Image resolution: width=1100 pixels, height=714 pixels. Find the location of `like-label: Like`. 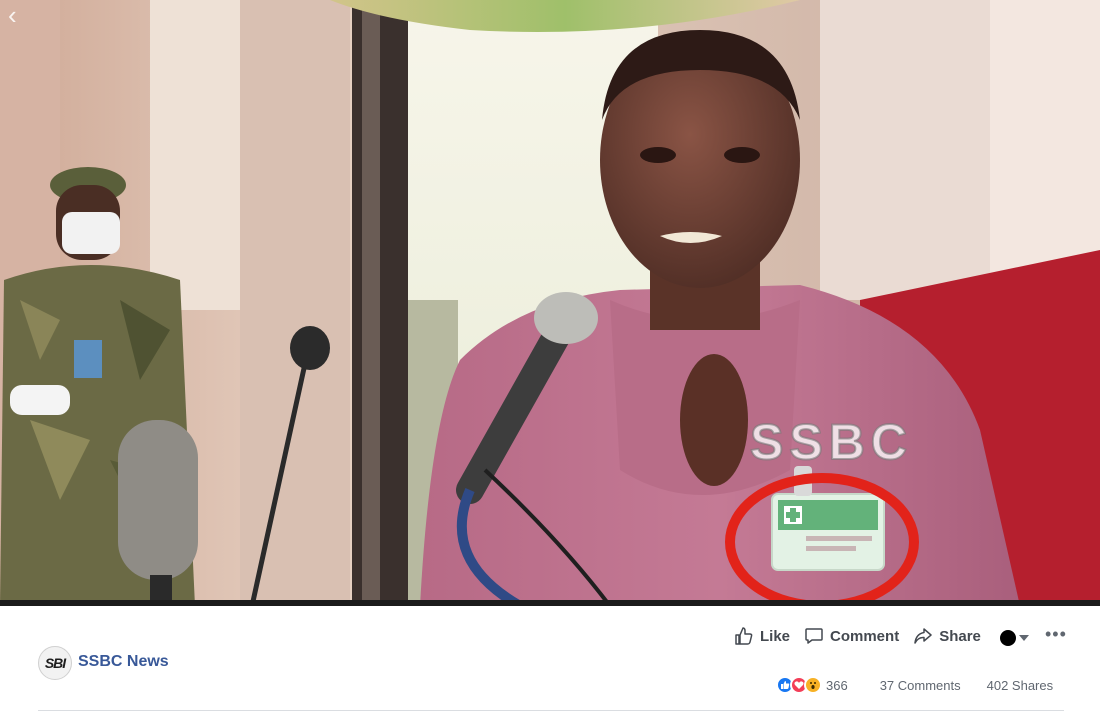

like-label: Like is located at coordinates (775, 636).